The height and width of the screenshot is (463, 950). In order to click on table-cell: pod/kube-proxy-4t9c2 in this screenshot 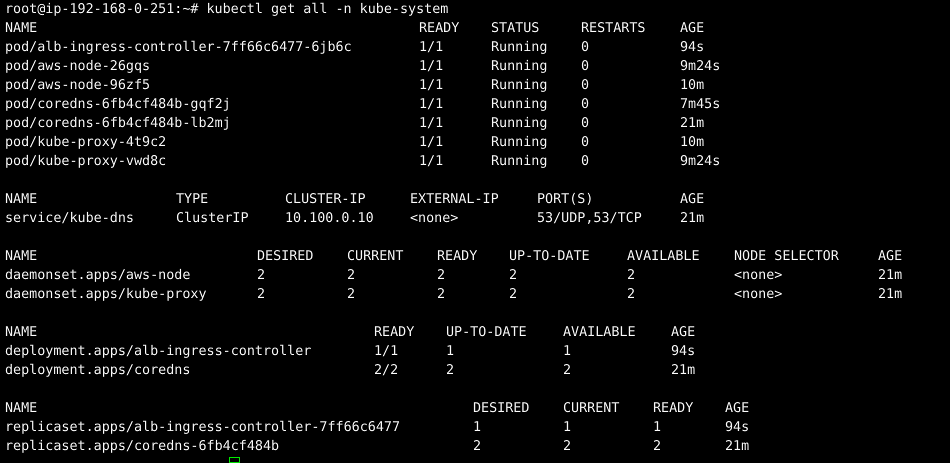, I will do `click(85, 142)`.